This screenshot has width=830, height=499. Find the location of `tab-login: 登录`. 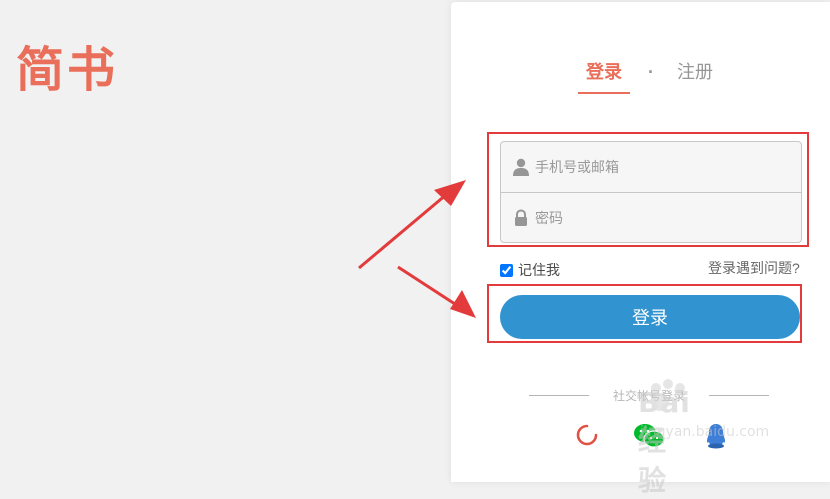

tab-login: 登录 is located at coordinates (604, 77).